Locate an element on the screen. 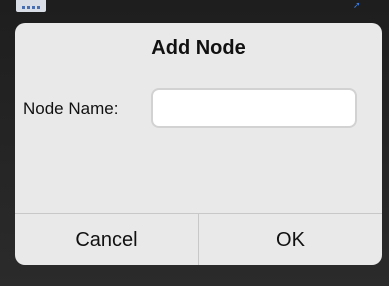 The image size is (389, 286). cancel-button: Cancel is located at coordinates (107, 239).